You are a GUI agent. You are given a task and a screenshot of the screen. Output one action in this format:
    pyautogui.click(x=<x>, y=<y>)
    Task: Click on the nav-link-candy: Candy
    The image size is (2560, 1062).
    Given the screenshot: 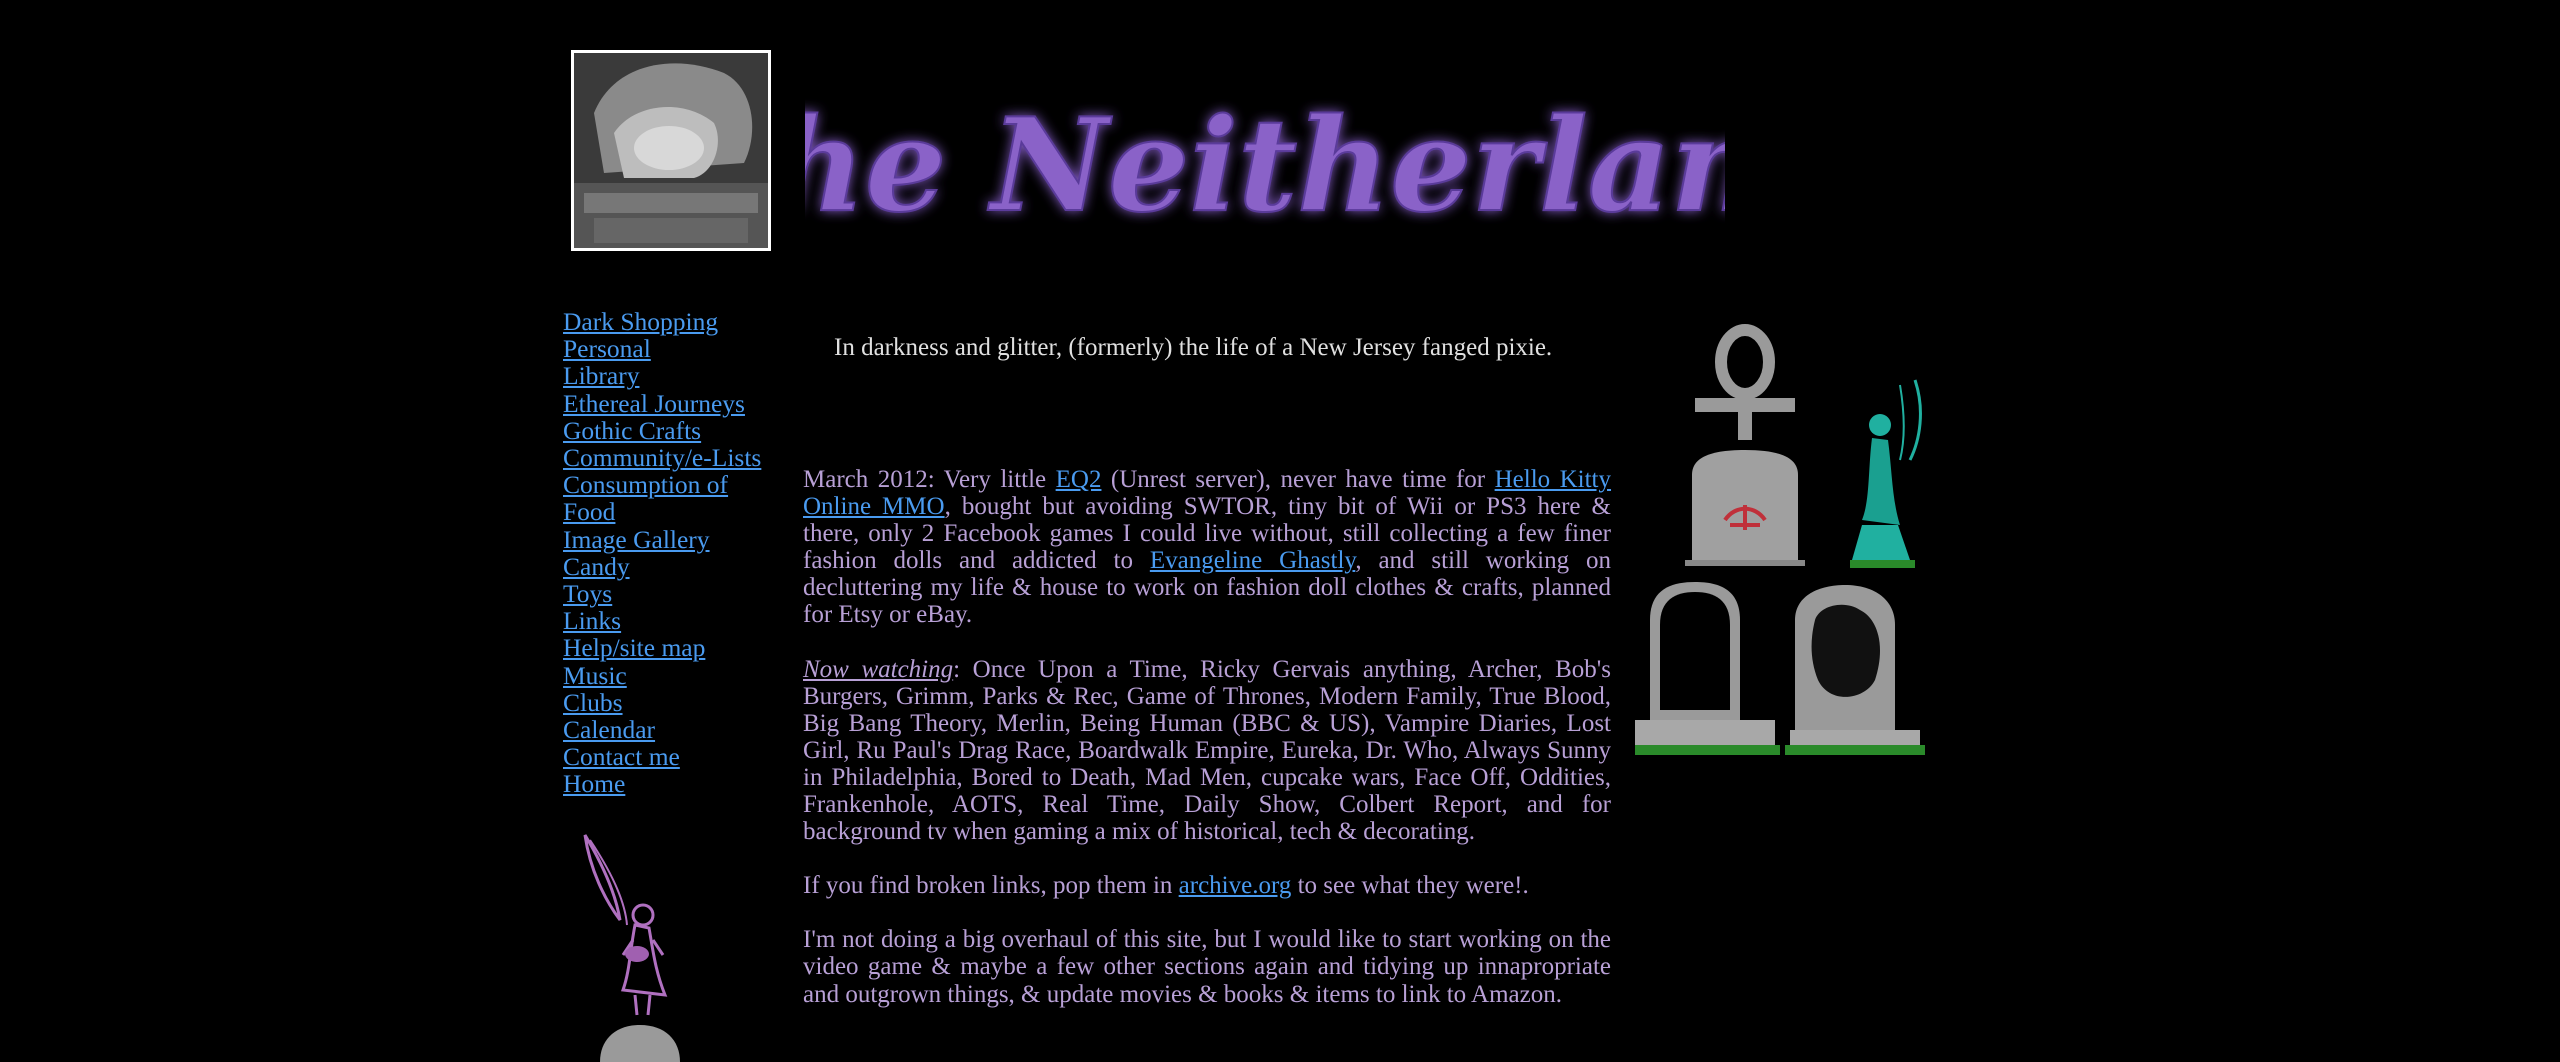 What is the action you would take?
    pyautogui.click(x=673, y=566)
    